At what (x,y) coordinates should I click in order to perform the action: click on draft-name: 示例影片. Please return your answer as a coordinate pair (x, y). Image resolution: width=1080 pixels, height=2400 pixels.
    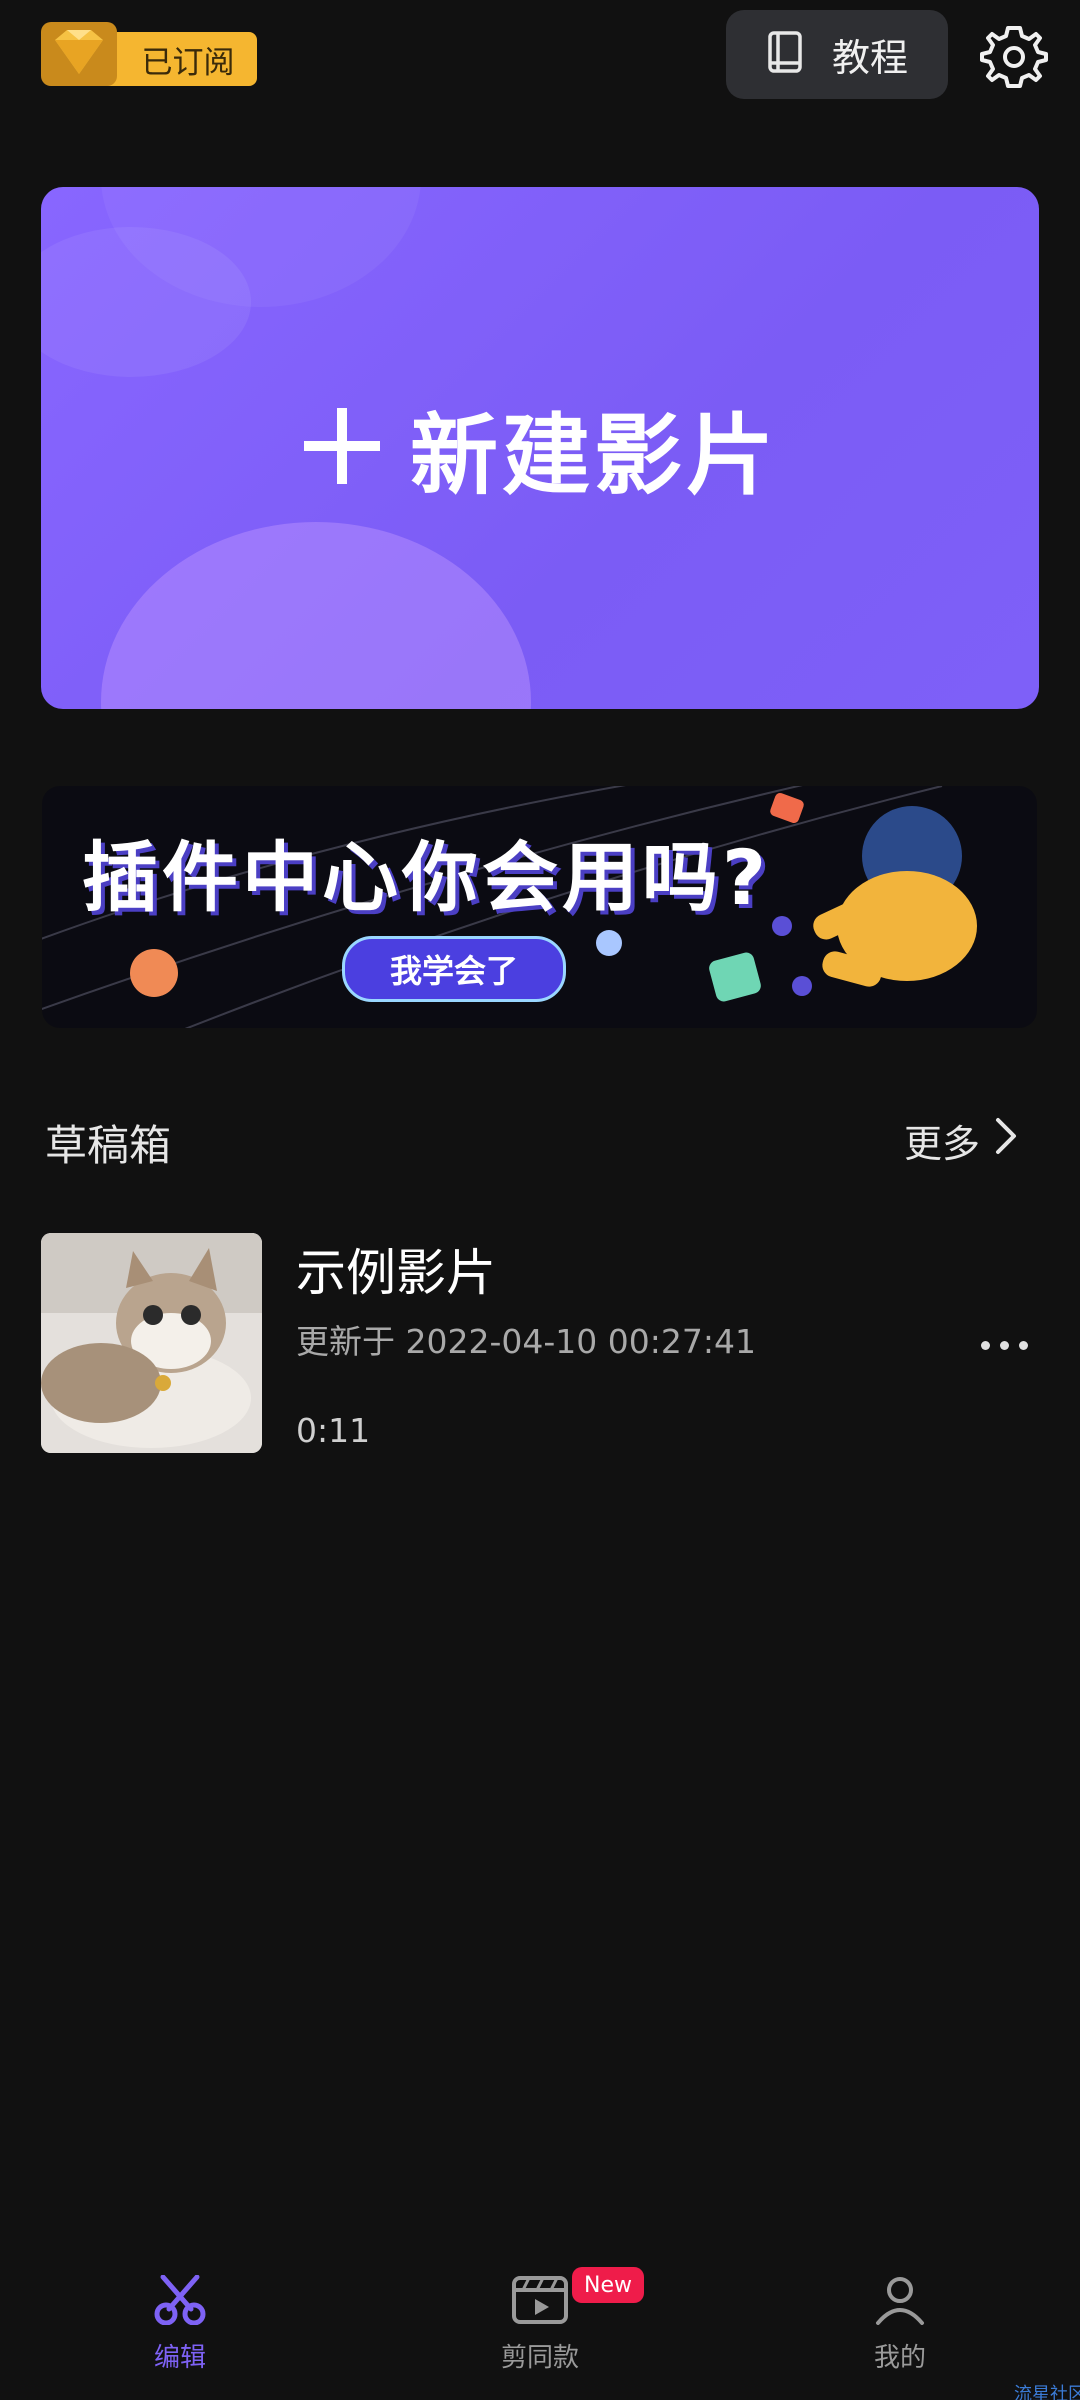
    Looking at the image, I should click on (396, 1273).